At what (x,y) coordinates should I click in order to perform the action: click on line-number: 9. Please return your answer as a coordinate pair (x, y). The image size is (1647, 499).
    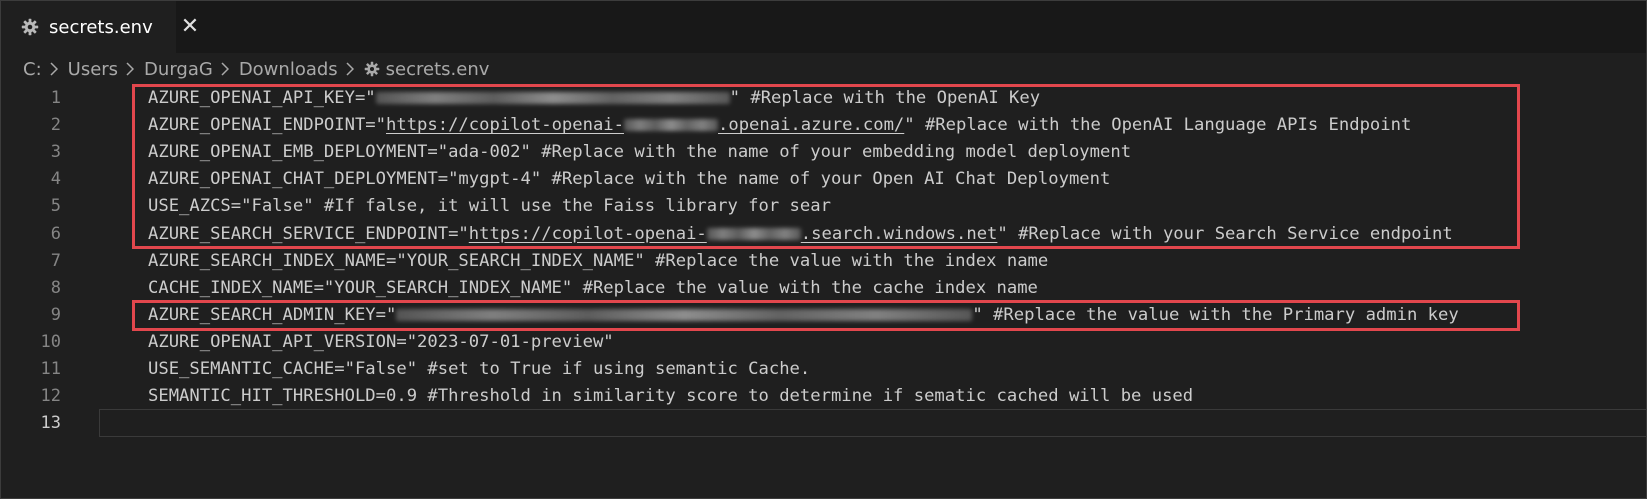
    Looking at the image, I should click on (55, 314).